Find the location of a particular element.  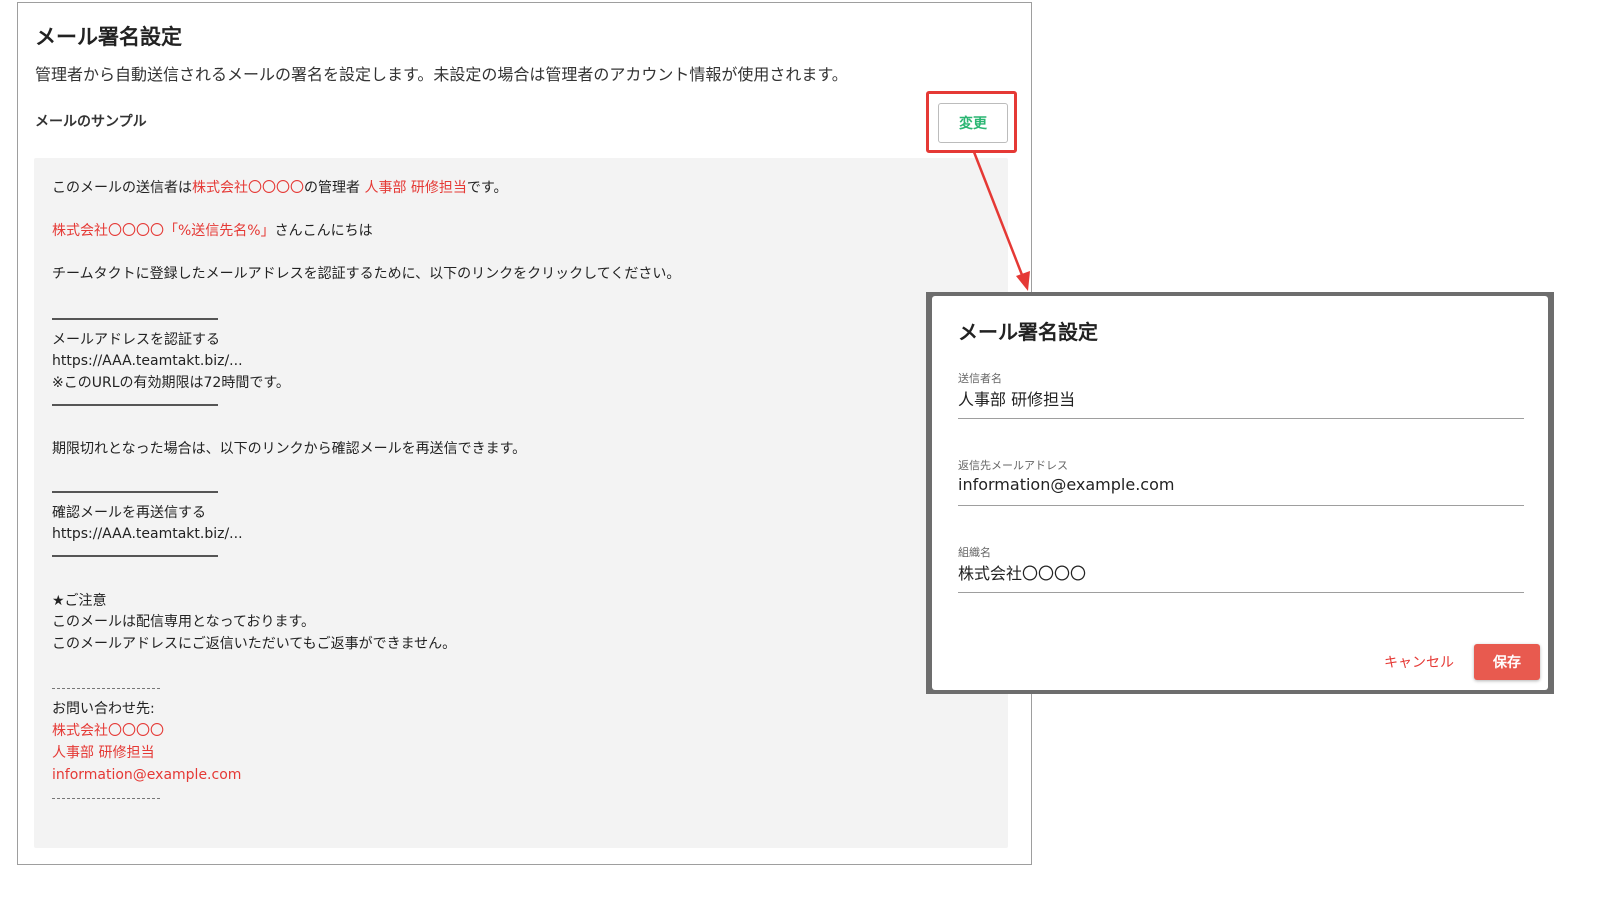

notice-line: このメールアドレスにご返信いただいてもご返事ができません。 is located at coordinates (254, 644).